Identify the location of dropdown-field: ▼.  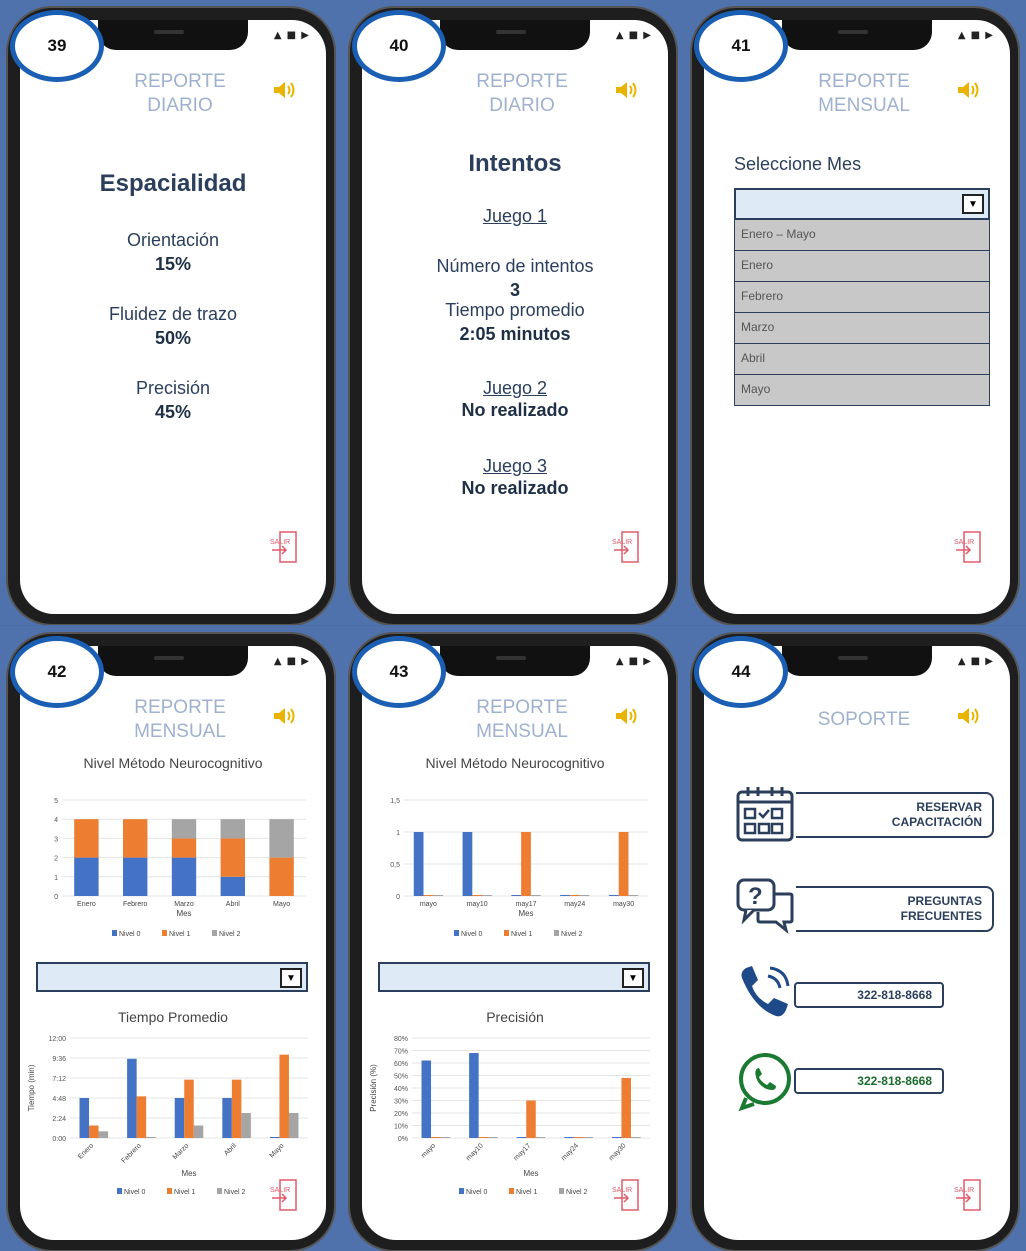
(862, 204).